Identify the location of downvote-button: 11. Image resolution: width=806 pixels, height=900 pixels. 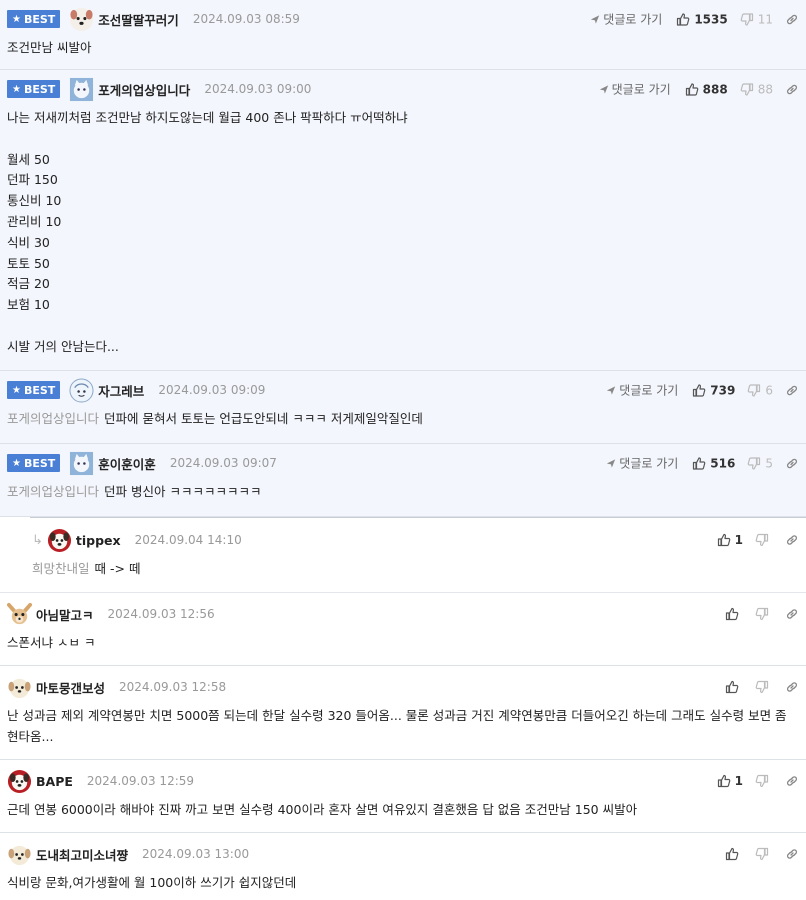
(756, 19).